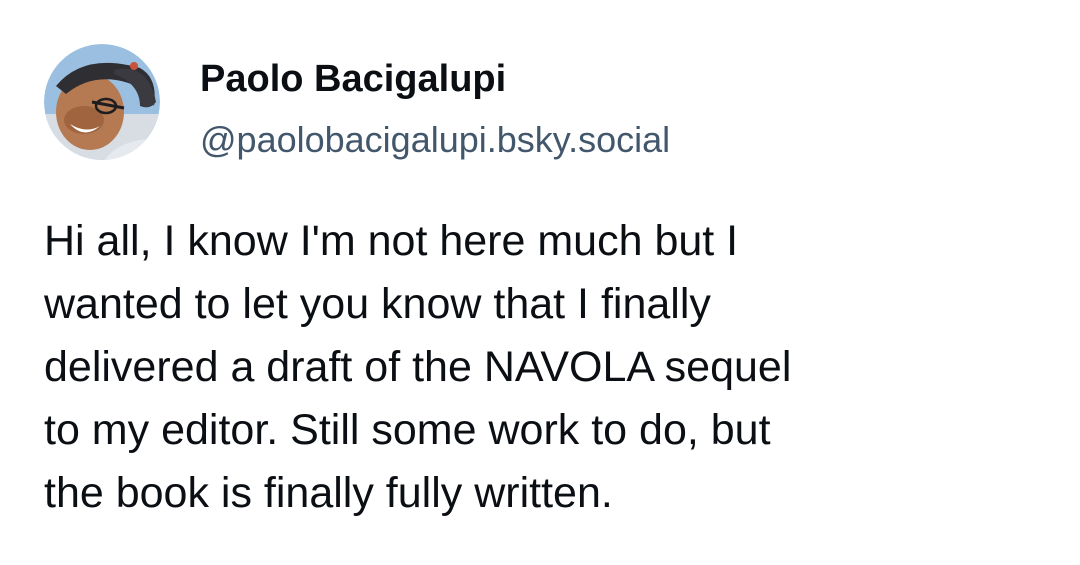 This screenshot has width=1080, height=565. I want to click on author-handle: @paolobacigalupi.bsky.social, so click(435, 140).